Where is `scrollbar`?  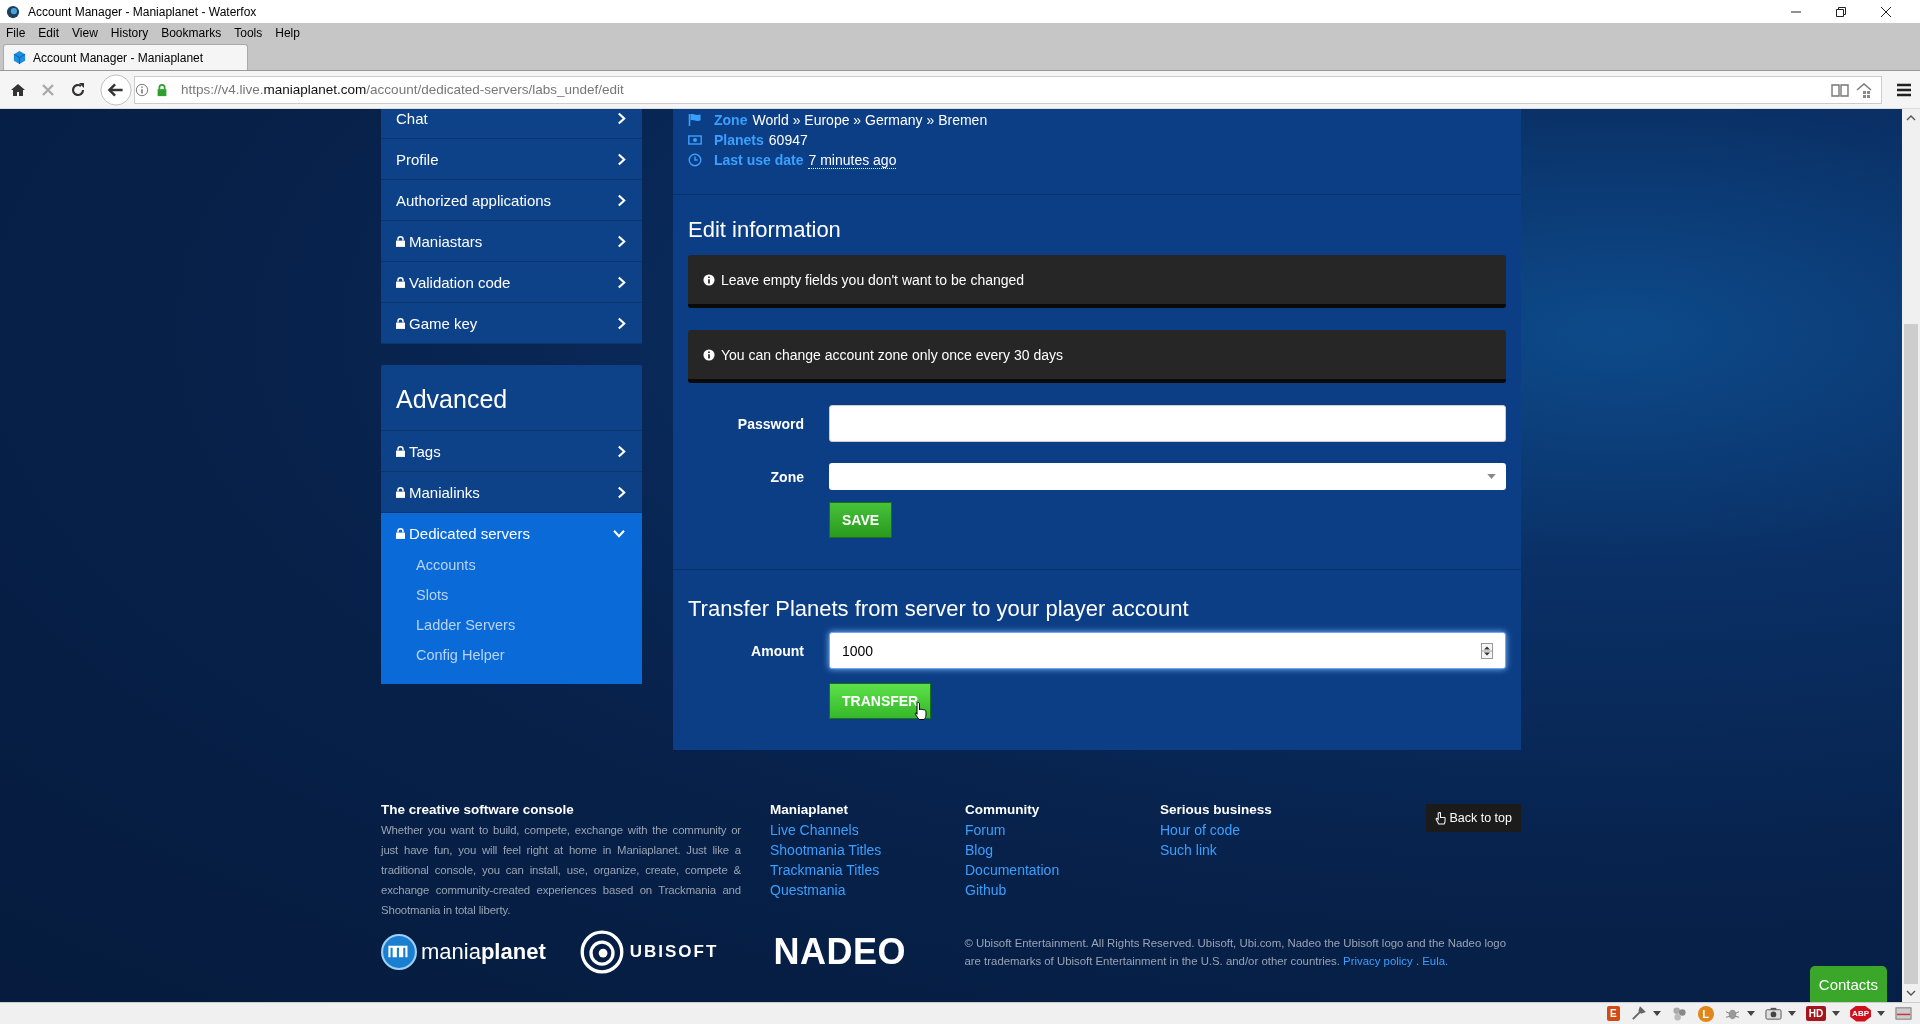
scrollbar is located at coordinates (1911, 555).